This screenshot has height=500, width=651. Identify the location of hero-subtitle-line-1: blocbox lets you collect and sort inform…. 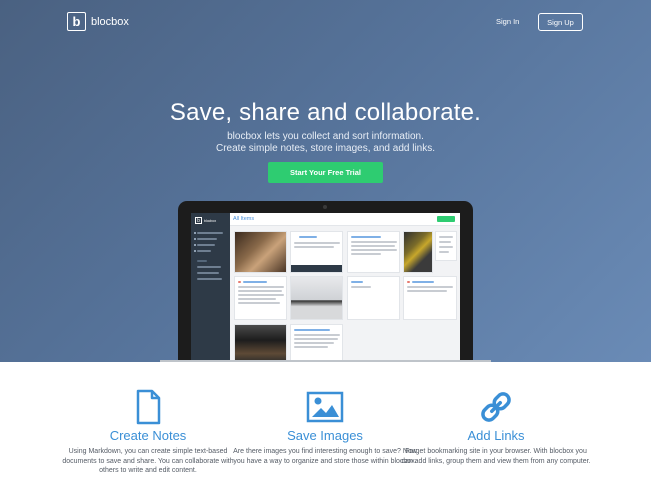
(325, 136).